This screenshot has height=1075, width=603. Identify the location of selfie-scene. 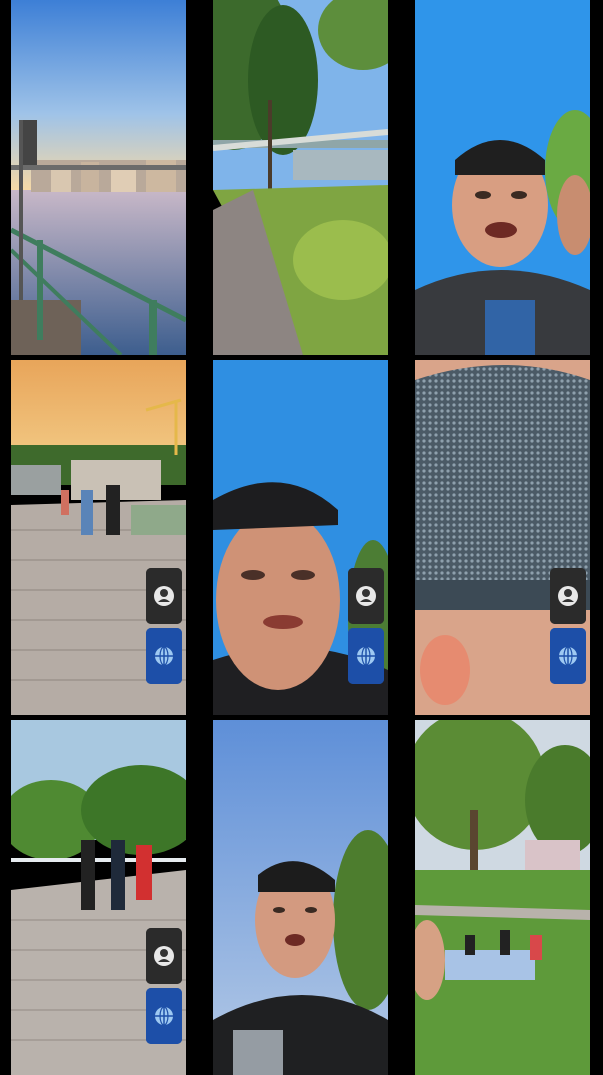
(502, 177).